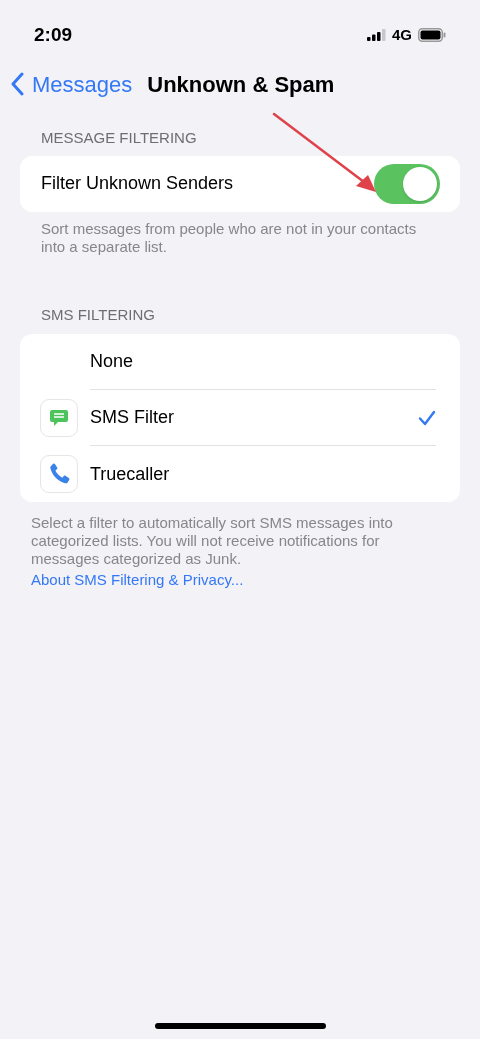 The image size is (480, 1039). What do you see at coordinates (137, 183) in the screenshot?
I see `toggle-label: Filter Unknown Senders` at bounding box center [137, 183].